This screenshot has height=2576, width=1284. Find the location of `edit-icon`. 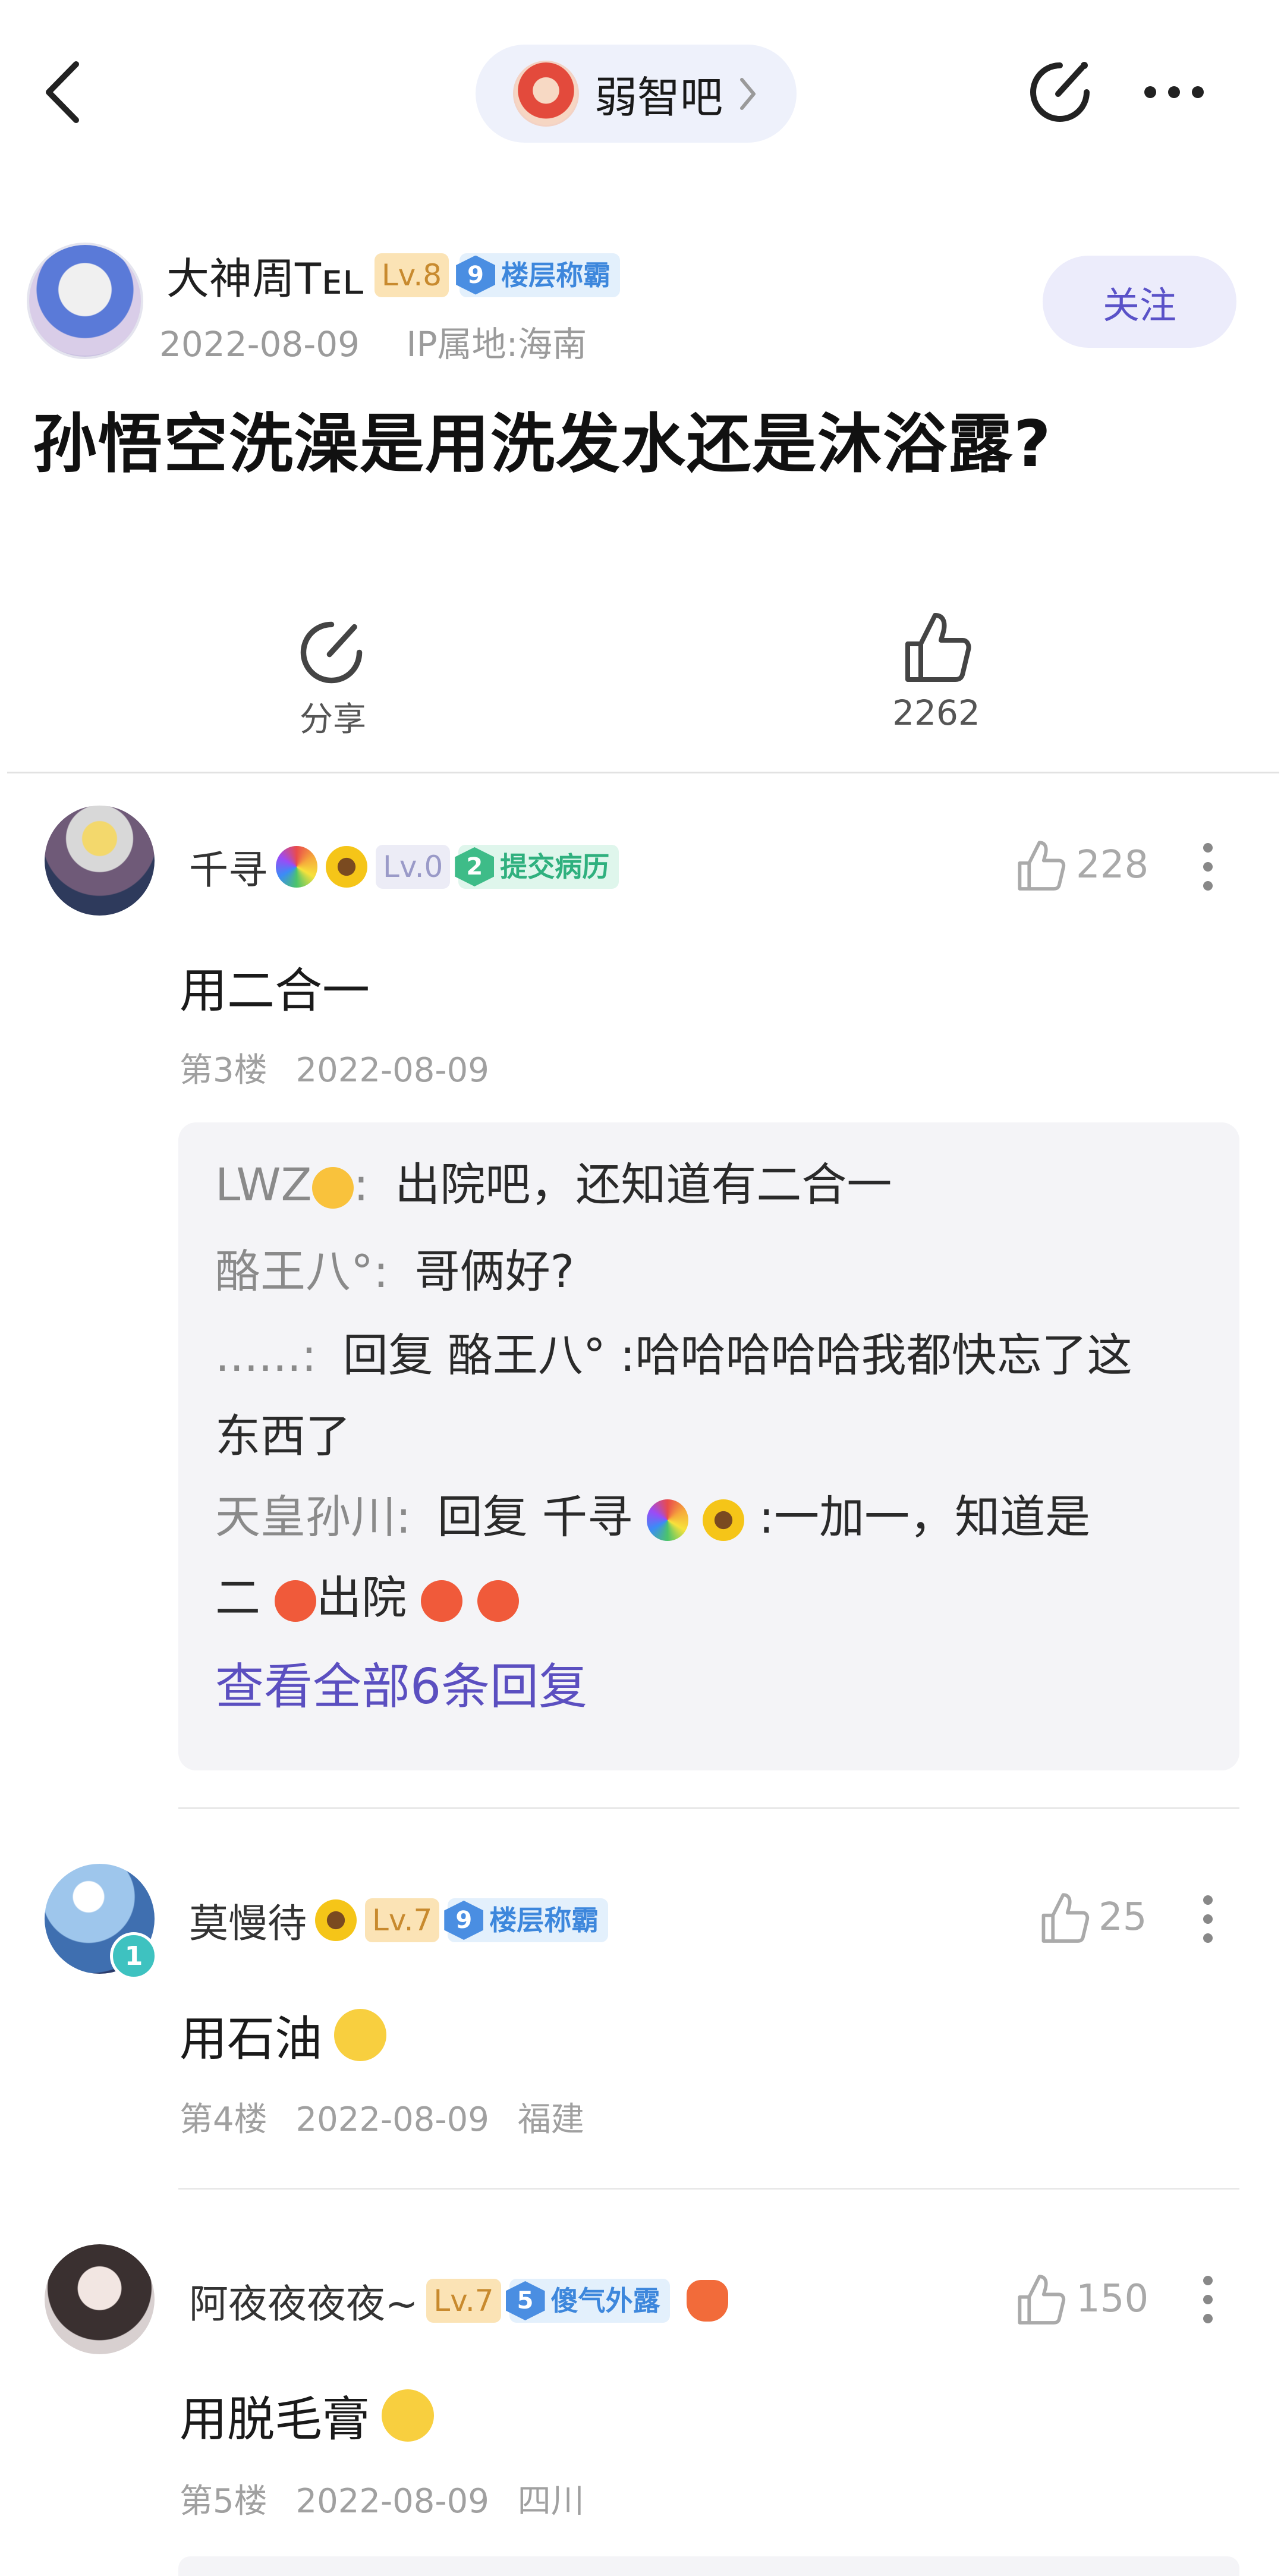

edit-icon is located at coordinates (1060, 92).